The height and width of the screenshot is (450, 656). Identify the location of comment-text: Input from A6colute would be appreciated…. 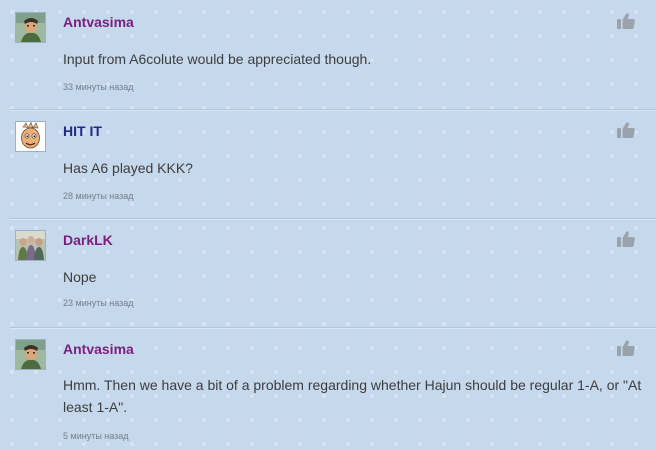
(217, 59).